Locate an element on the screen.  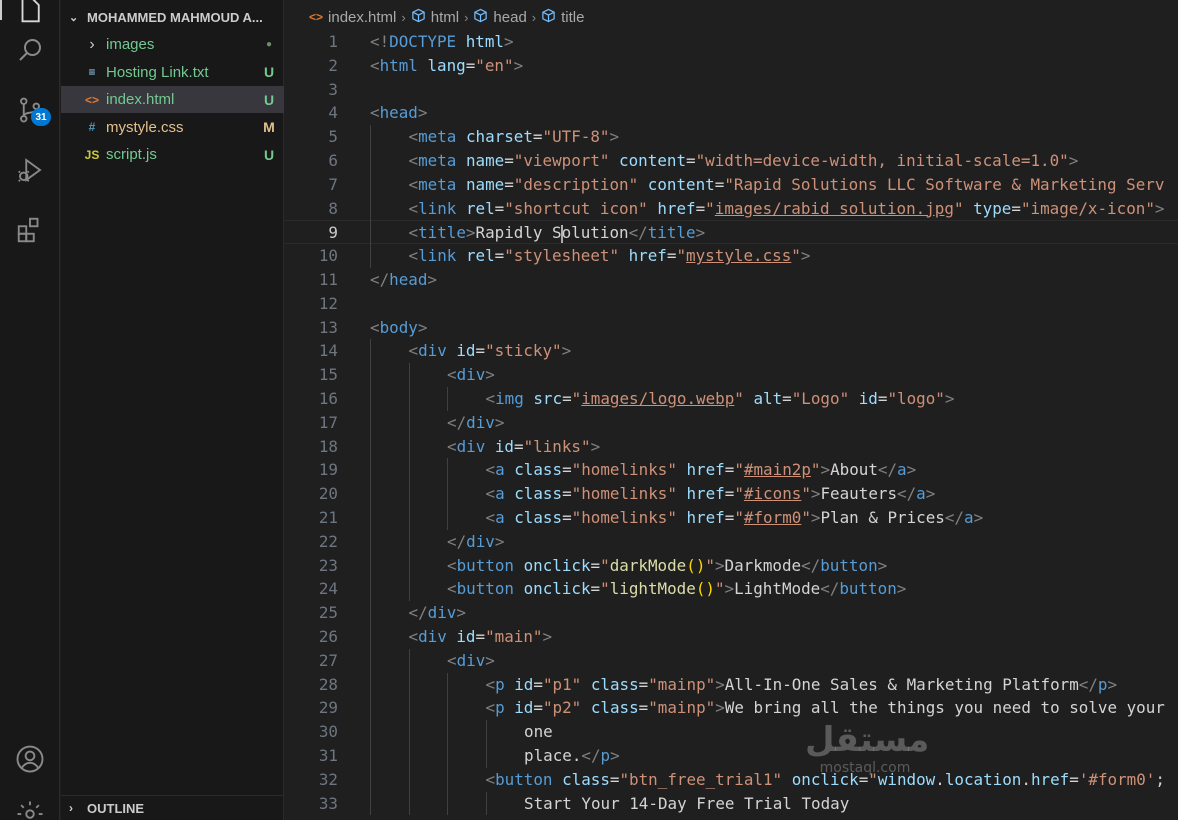
code-token: button is located at coordinates (485, 589).